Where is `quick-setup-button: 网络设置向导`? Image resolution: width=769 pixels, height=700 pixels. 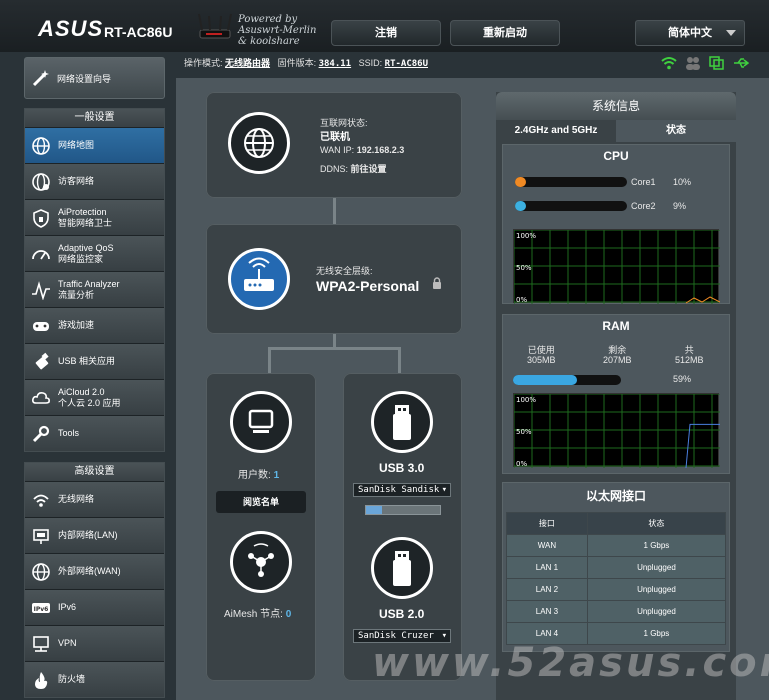 quick-setup-button: 网络设置向导 is located at coordinates (94, 78).